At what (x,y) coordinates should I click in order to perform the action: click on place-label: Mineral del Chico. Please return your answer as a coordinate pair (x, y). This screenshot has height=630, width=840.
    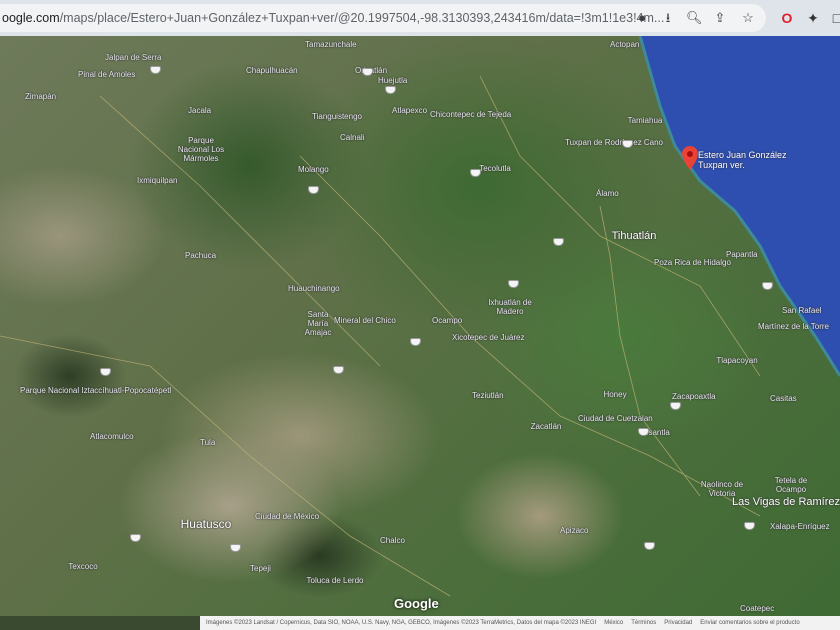
    Looking at the image, I should click on (365, 320).